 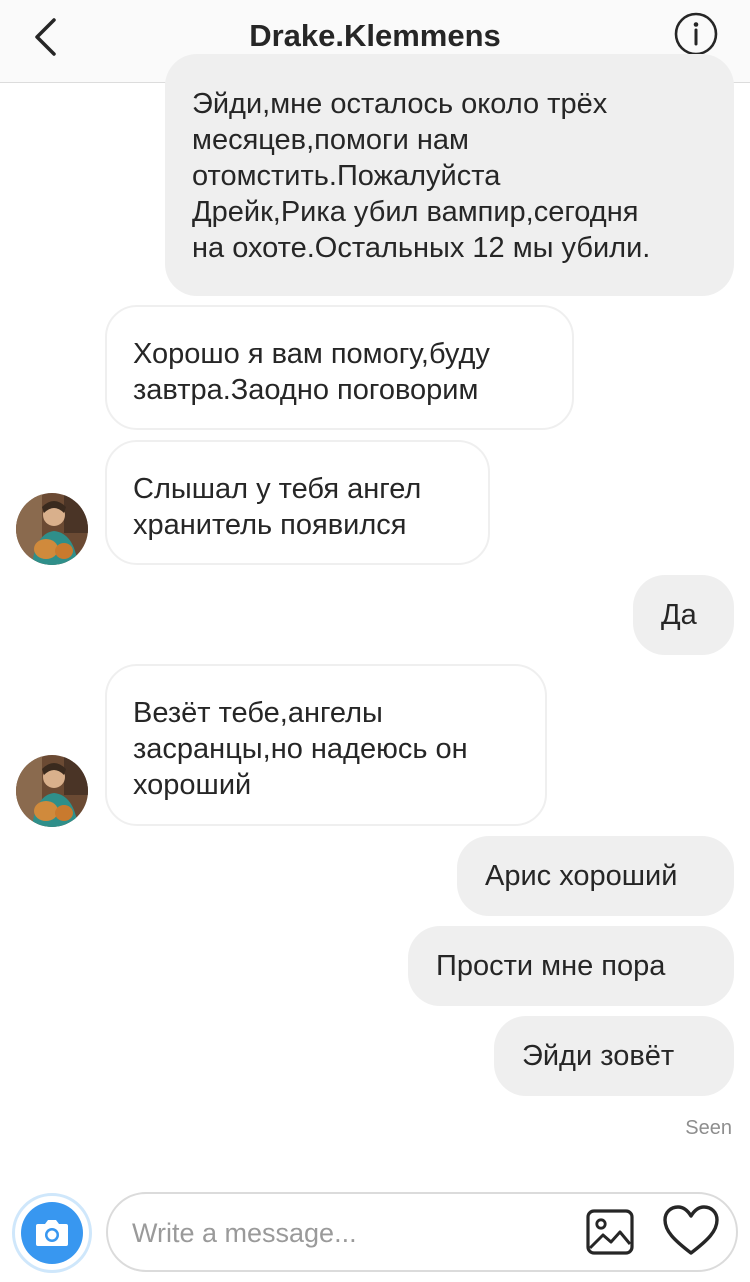 I want to click on message-text: хранитель появился, so click(x=270, y=525).